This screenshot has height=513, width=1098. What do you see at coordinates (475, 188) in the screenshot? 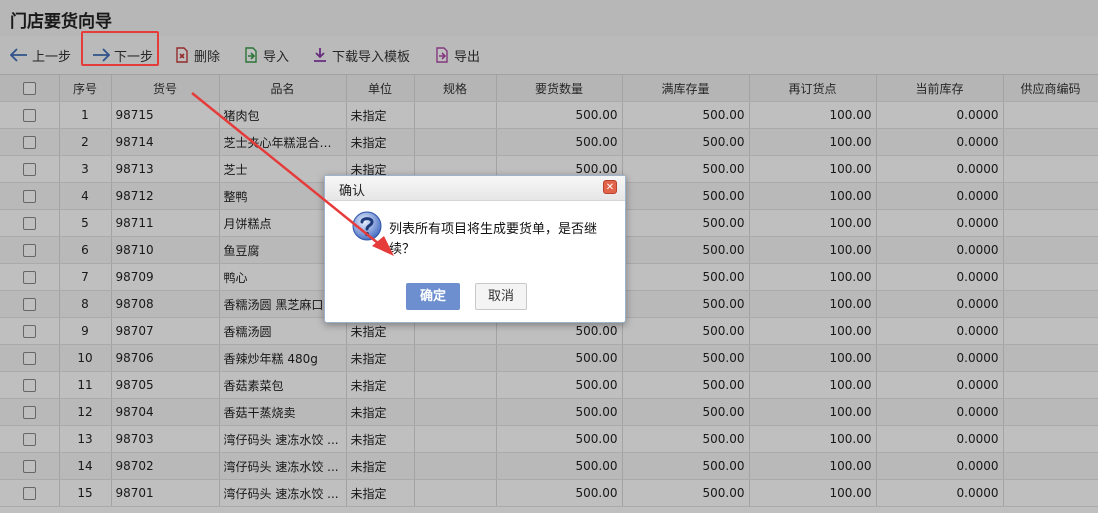
I see `dialog-header: 确认 ✕` at bounding box center [475, 188].